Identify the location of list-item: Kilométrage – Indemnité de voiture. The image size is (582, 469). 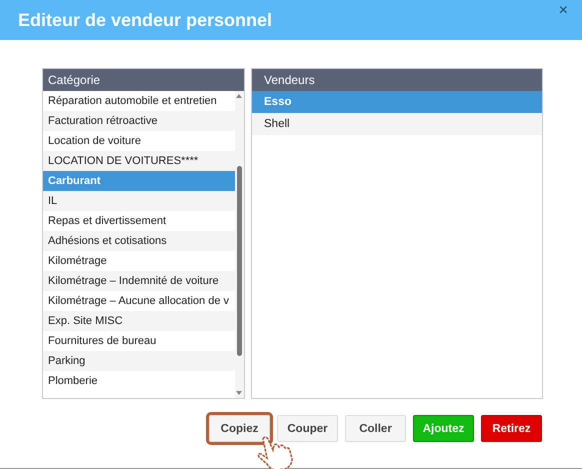
(139, 281).